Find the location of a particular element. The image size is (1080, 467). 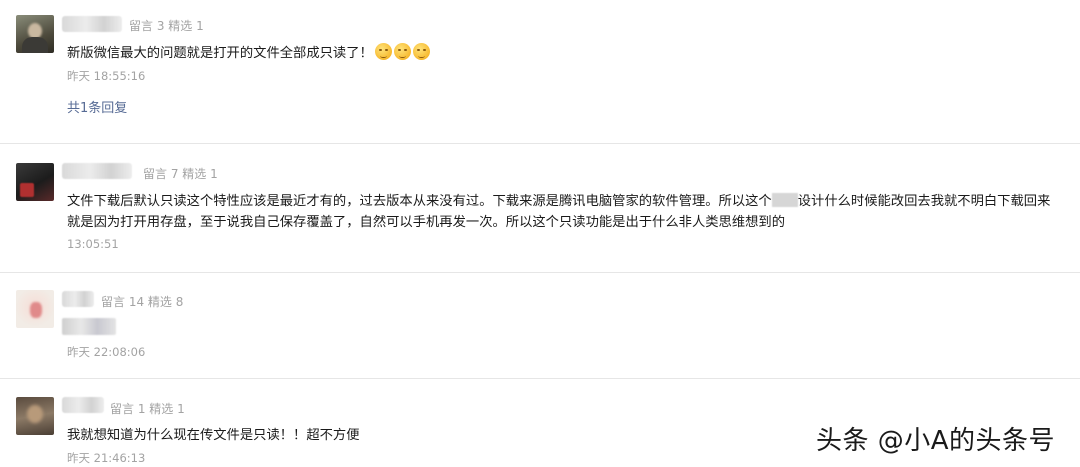

comment-stats: 留言 14 精选 8 is located at coordinates (142, 302).